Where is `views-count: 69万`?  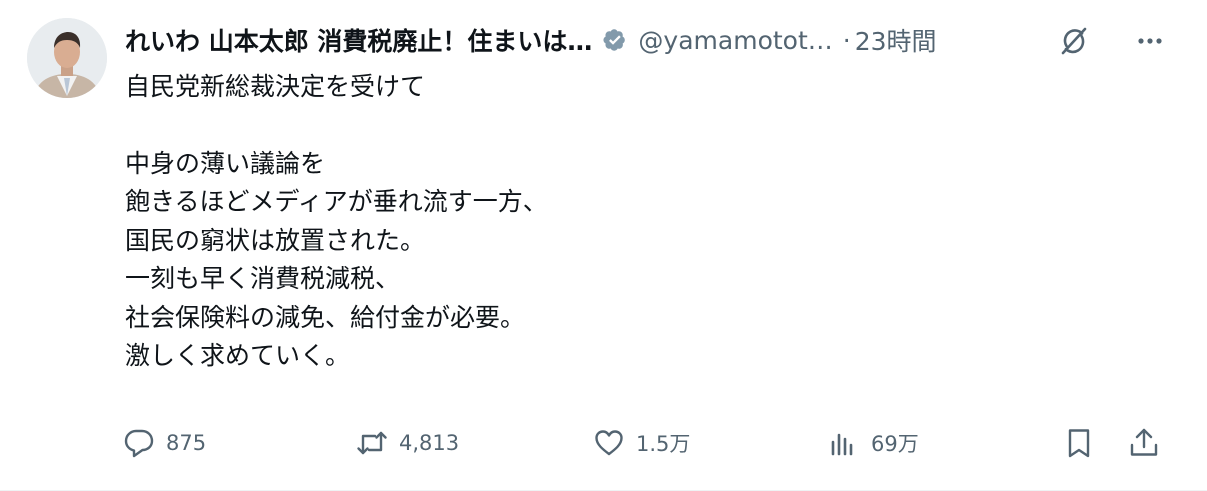
views-count: 69万 is located at coordinates (895, 444).